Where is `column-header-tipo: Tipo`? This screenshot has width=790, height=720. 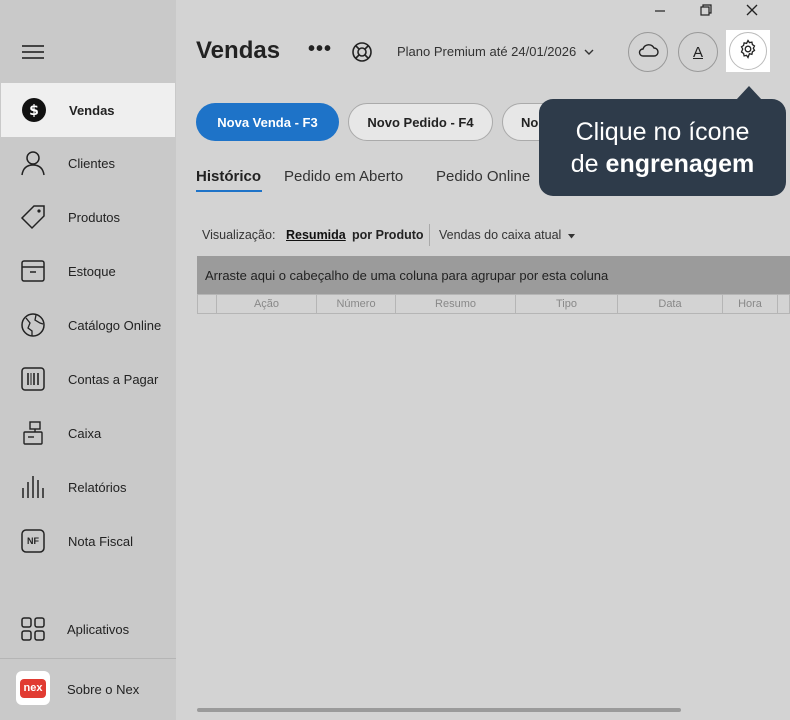
column-header-tipo: Tipo is located at coordinates (567, 304).